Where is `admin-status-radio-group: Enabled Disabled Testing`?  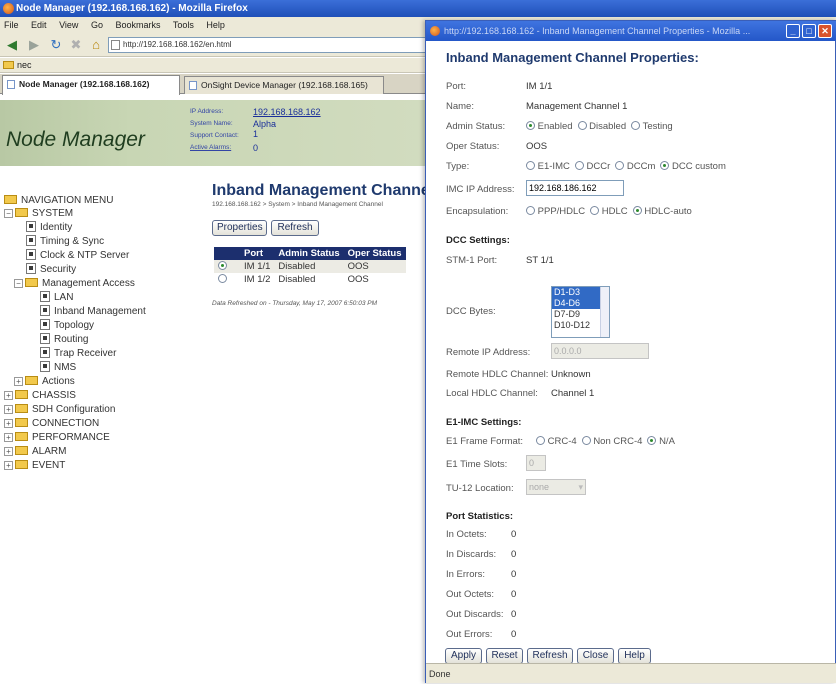 admin-status-radio-group: Enabled Disabled Testing is located at coordinates (602, 126).